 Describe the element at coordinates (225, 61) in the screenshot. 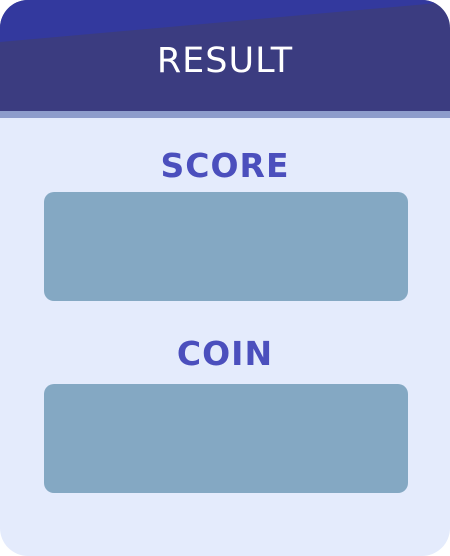

I see `result-title: RESULT` at that location.